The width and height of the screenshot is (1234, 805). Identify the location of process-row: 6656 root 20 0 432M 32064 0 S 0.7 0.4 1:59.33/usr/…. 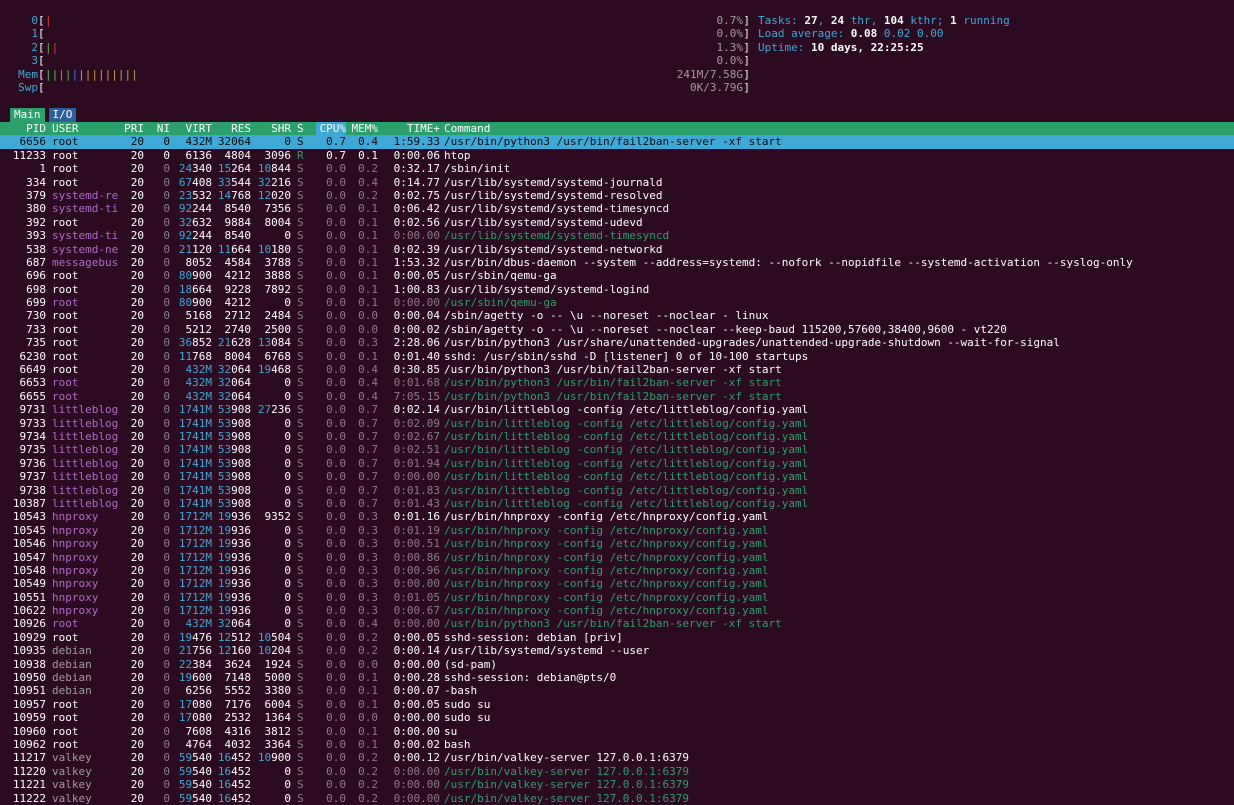
(617, 142).